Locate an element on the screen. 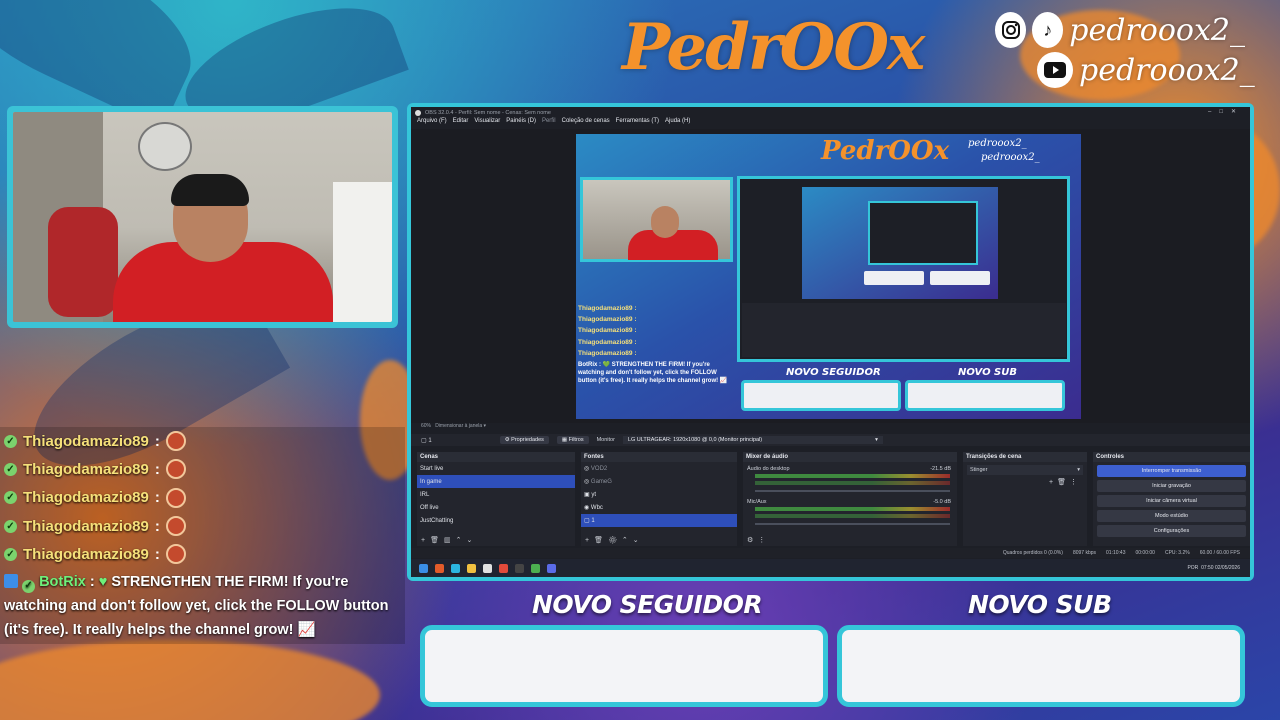  preview-follower-box is located at coordinates (821, 395).